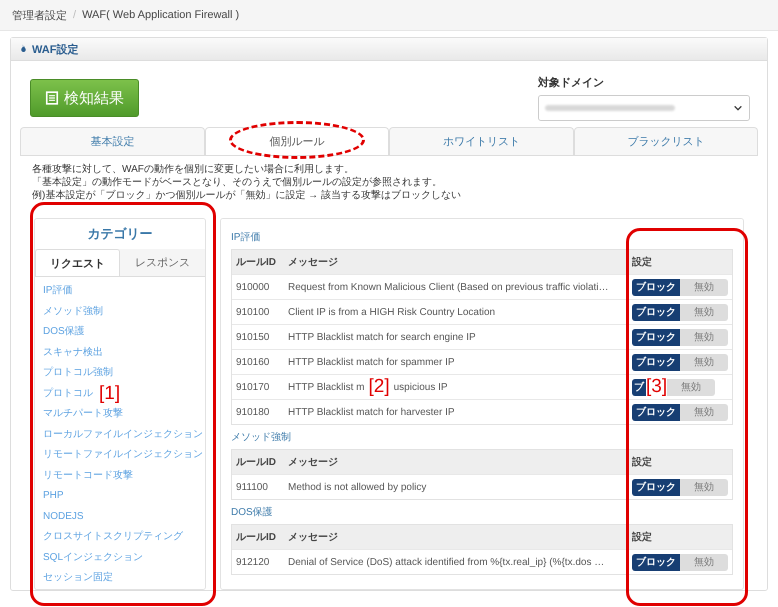 The width and height of the screenshot is (778, 607). Describe the element at coordinates (644, 108) in the screenshot. I see `domain-select` at that location.